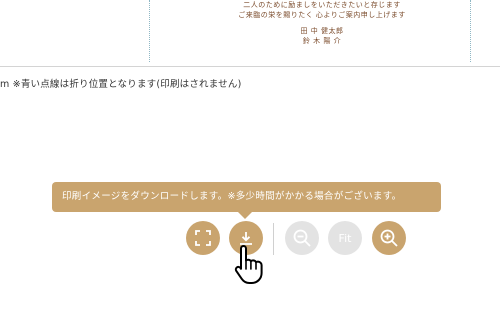 The height and width of the screenshot is (313, 500). I want to click on toolbar-divider, so click(273, 239).